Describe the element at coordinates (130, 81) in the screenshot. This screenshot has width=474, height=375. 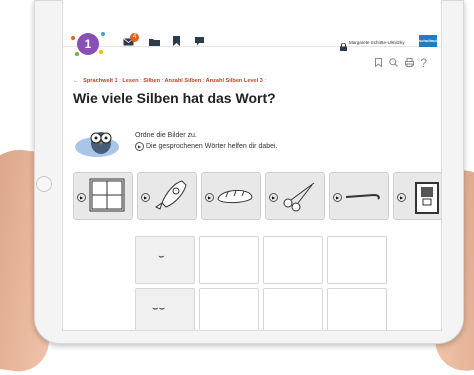
I see `breadcrumb-item: Lesen` at that location.